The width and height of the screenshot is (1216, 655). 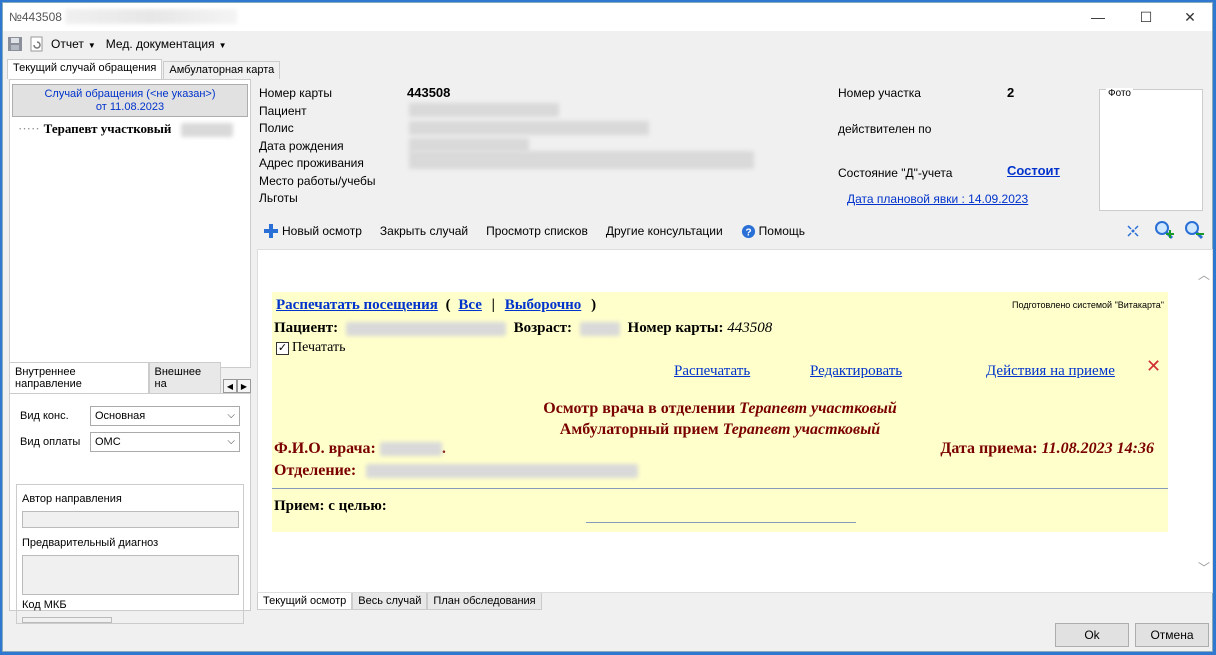 I want to click on vid-oplaty-row: Вид оплаты ОМС ⌵, so click(x=130, y=442).